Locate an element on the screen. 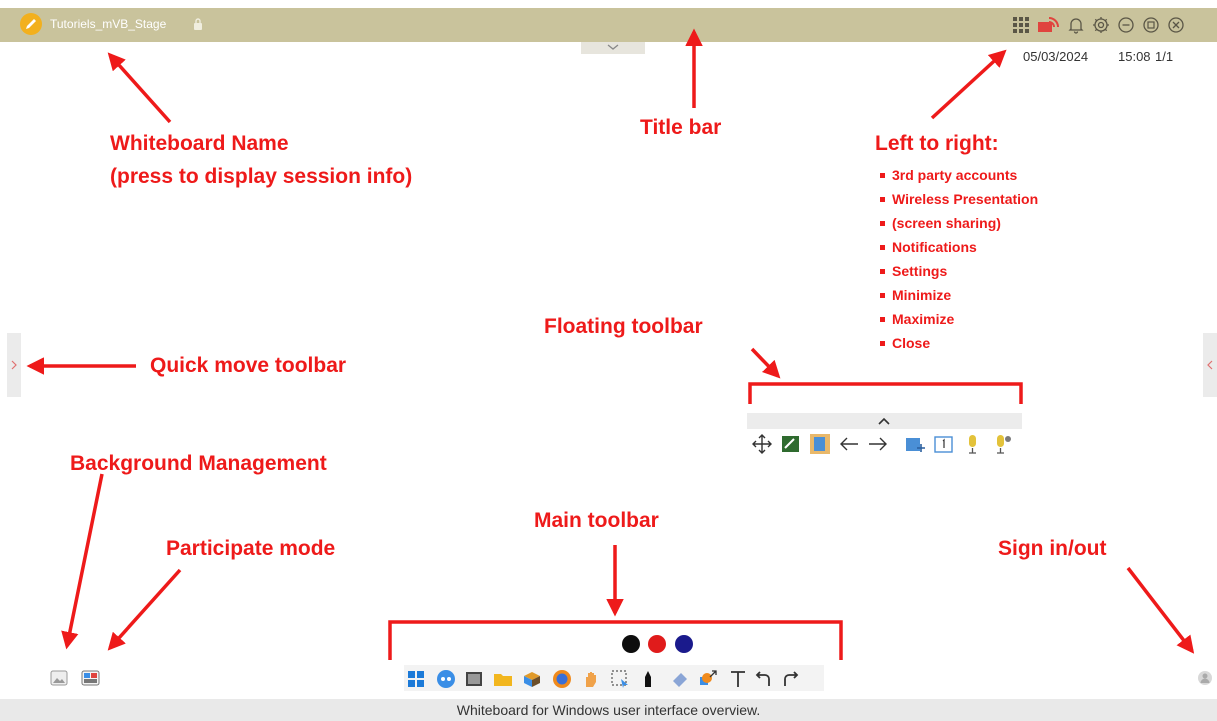 Image resolution: width=1217 pixels, height=721 pixels. list-item: Close is located at coordinates (957, 343).